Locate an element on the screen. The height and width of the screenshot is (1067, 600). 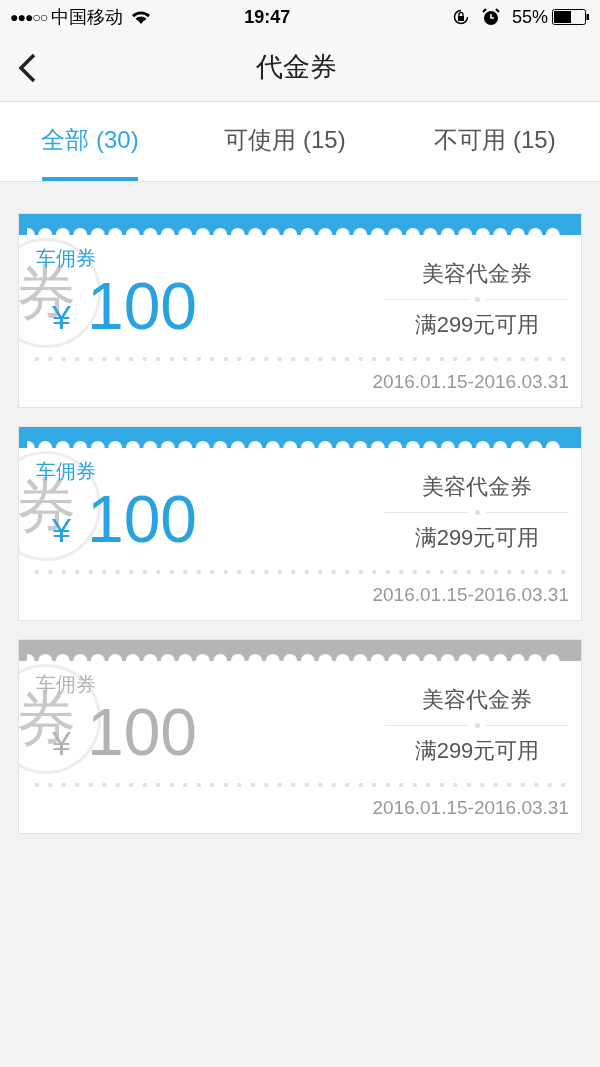
battery-percent: 55% is located at coordinates (529, 17).